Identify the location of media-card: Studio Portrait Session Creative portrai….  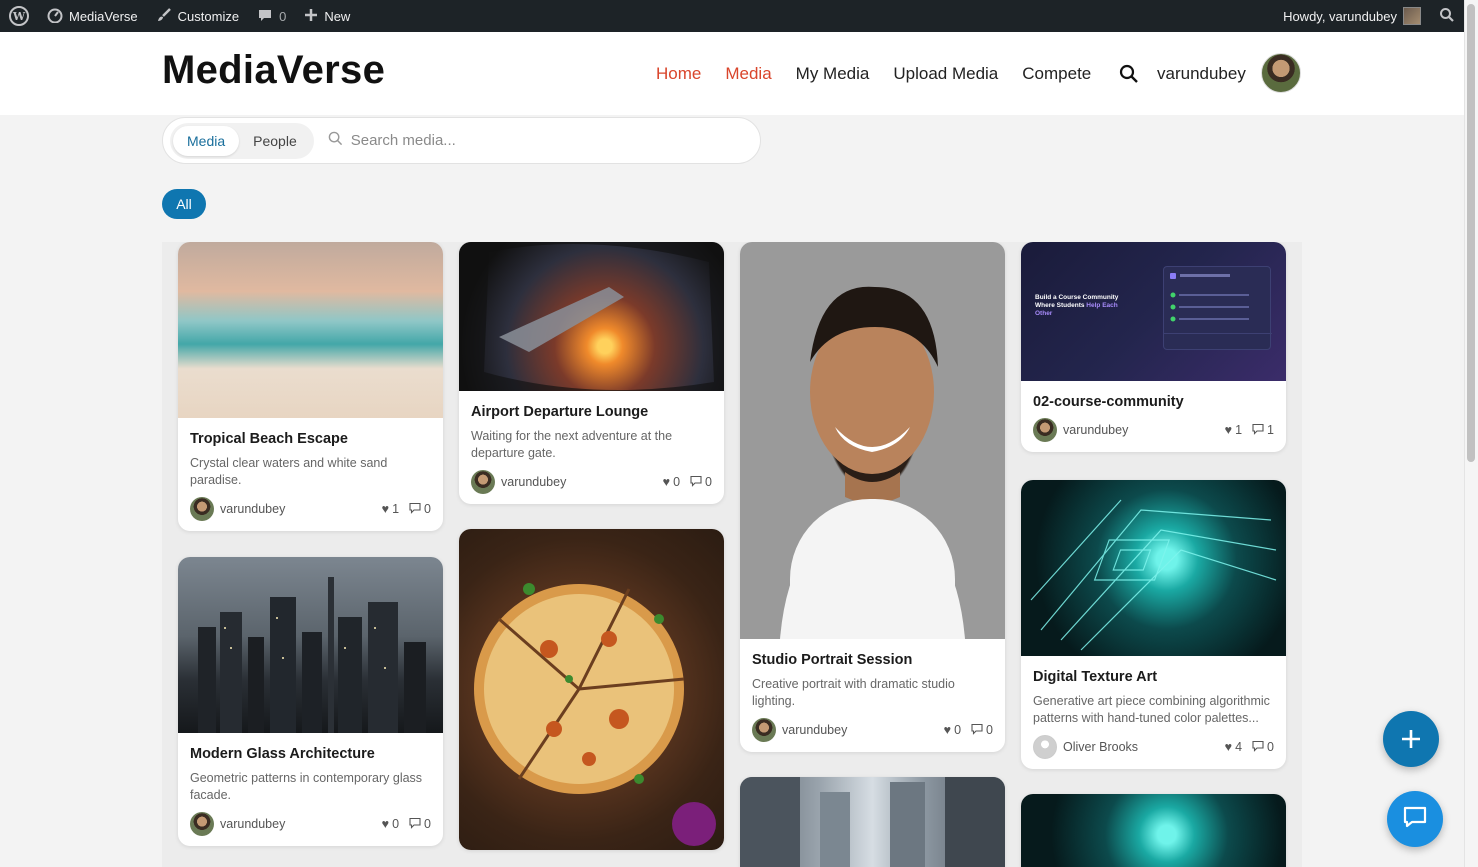
(872, 497).